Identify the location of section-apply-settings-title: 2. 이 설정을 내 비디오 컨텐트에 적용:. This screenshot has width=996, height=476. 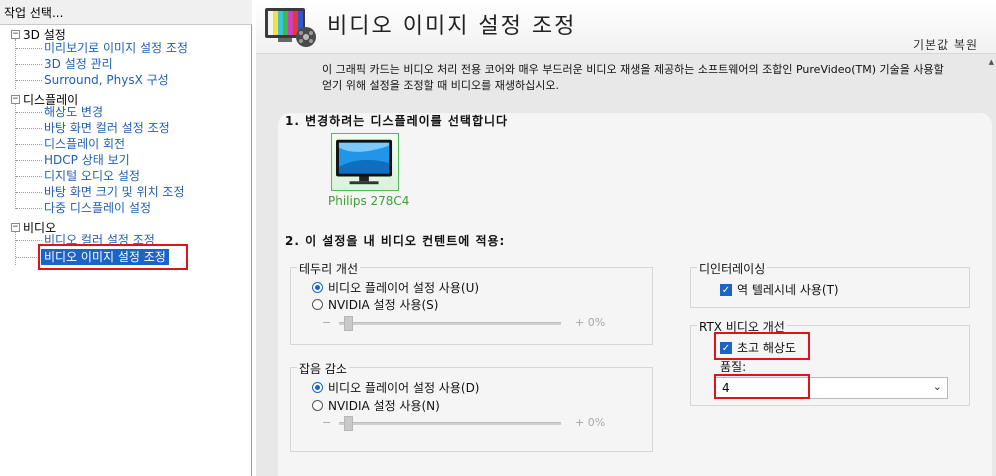
(395, 241).